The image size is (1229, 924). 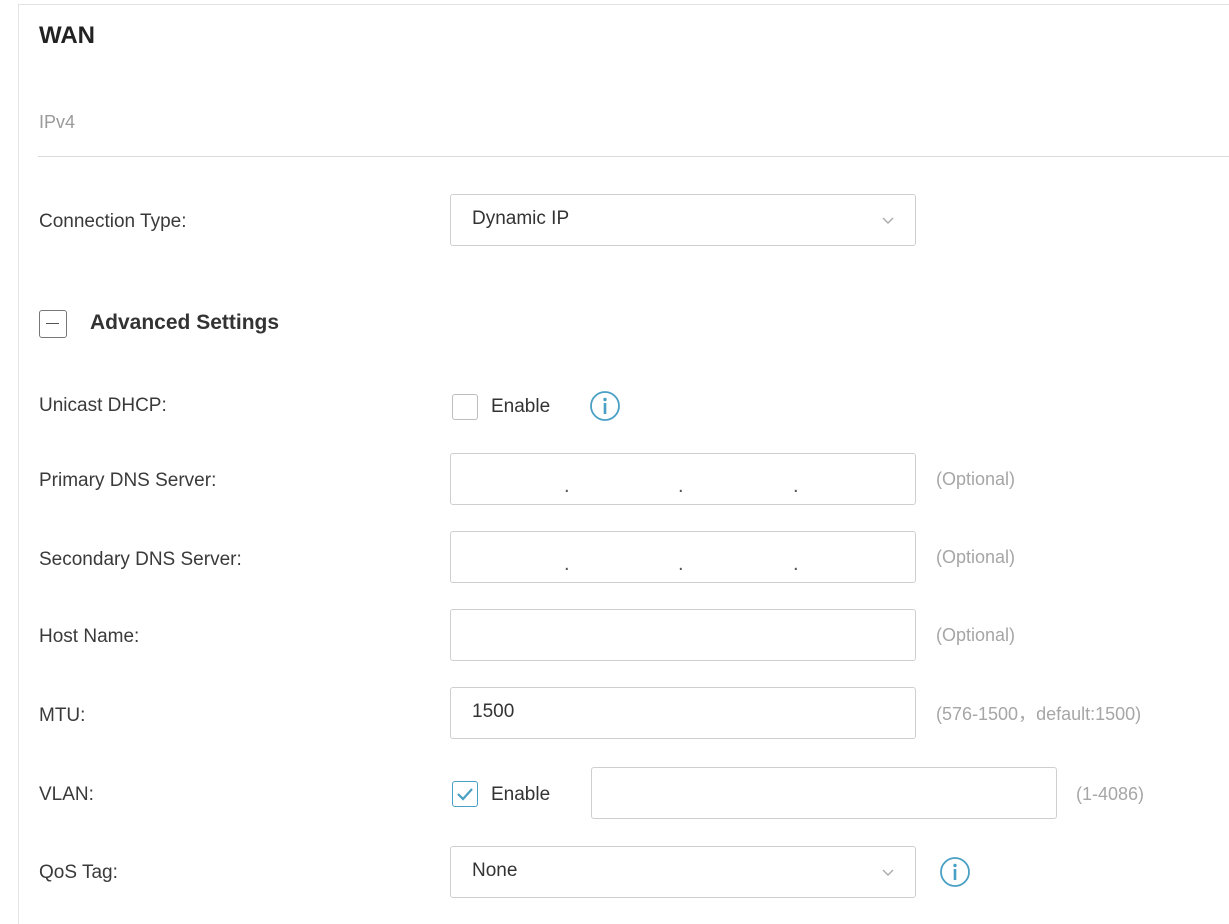 I want to click on host-name-hint: (Optional), so click(x=976, y=635).